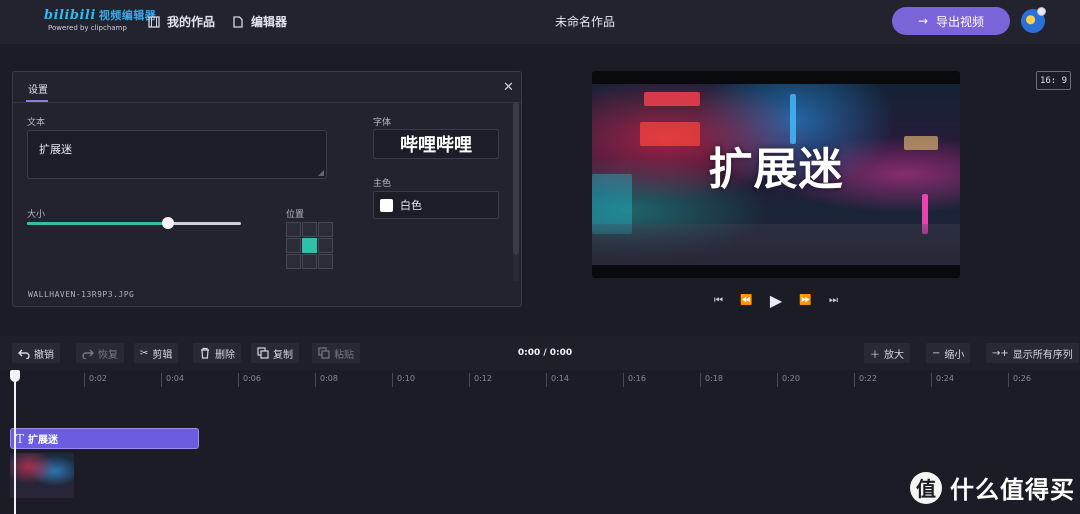 This screenshot has width=1080, height=514. I want to click on ruler-tick: 0:26, so click(1019, 380).